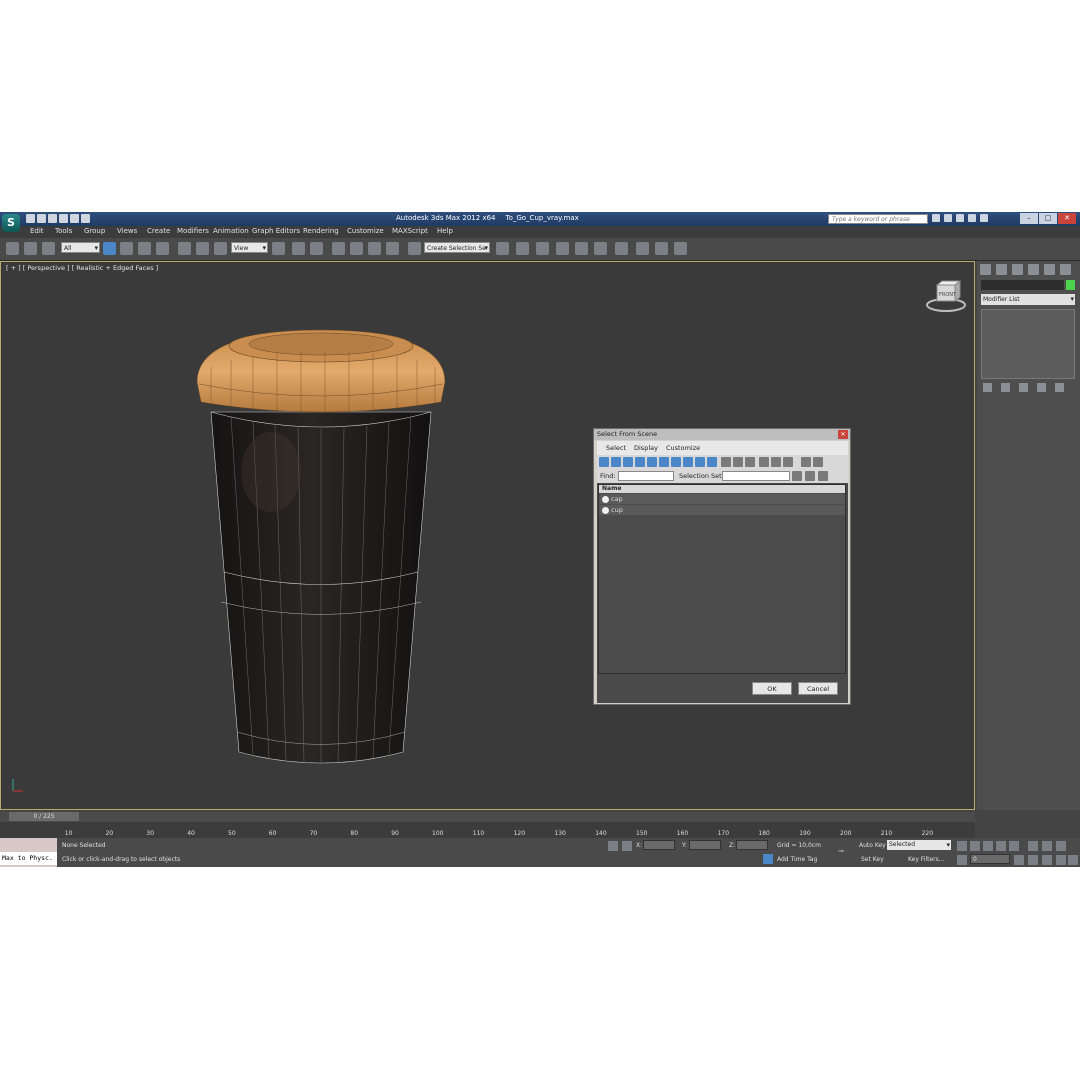 The height and width of the screenshot is (1080, 1080). I want to click on keyboard-shortcut-override-icon, so click(316, 248).